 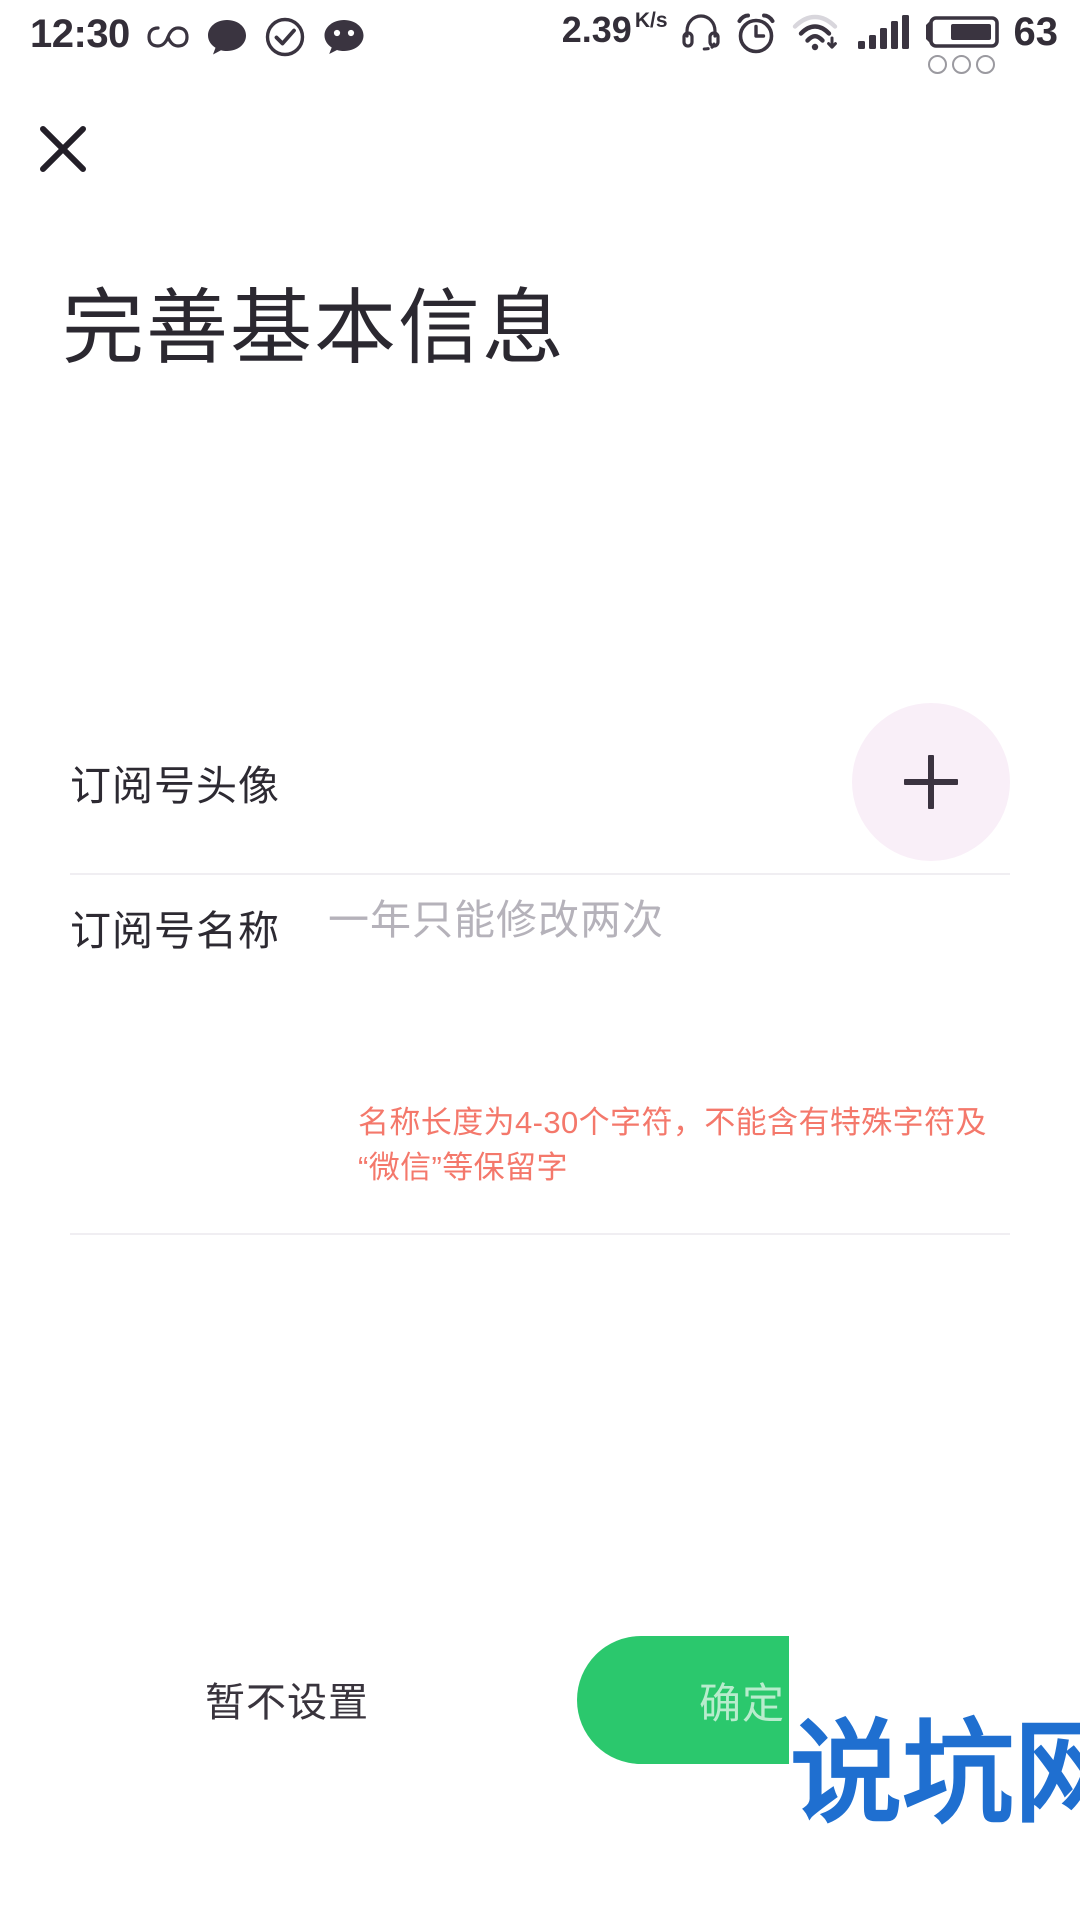 I want to click on skip-button: 暂不设置, so click(x=287, y=1699).